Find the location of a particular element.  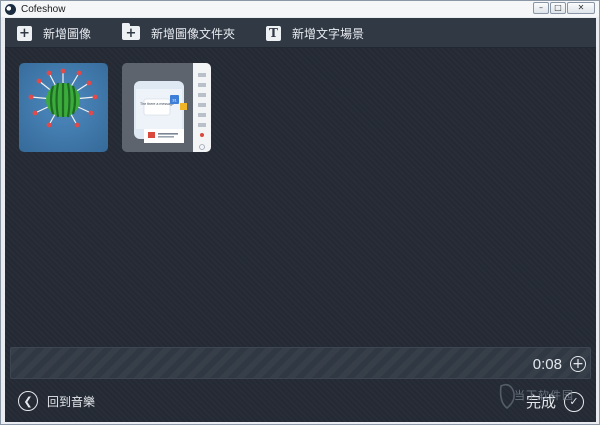

add-image-folder-label: 新增圖像文件夾 is located at coordinates (193, 33).